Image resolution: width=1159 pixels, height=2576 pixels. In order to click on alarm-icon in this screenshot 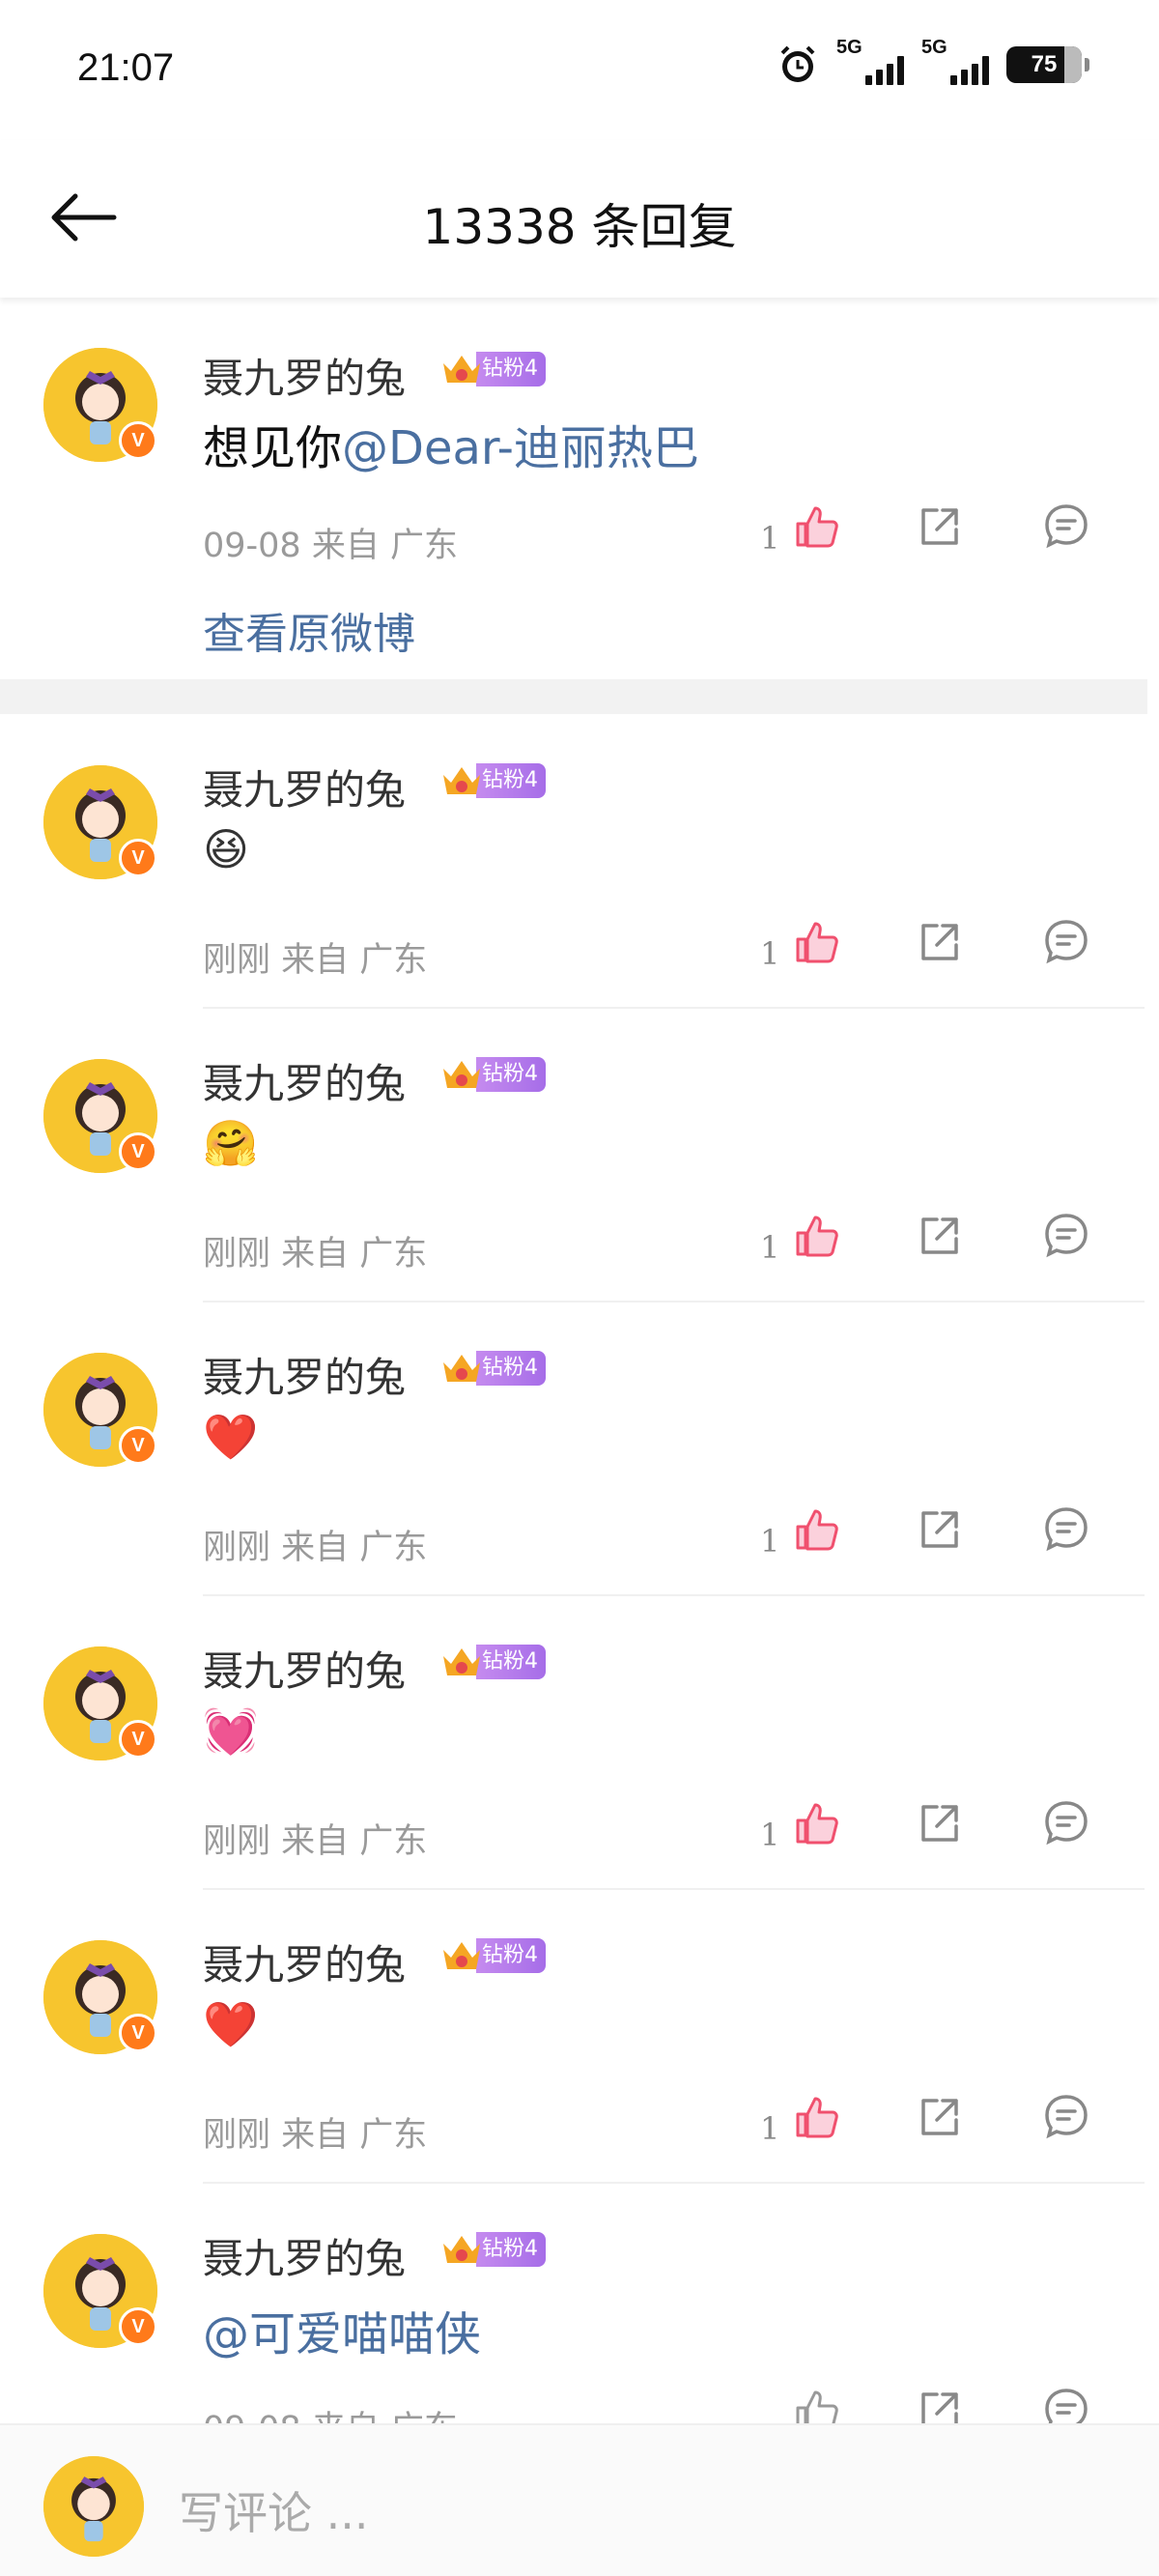, I will do `click(797, 64)`.